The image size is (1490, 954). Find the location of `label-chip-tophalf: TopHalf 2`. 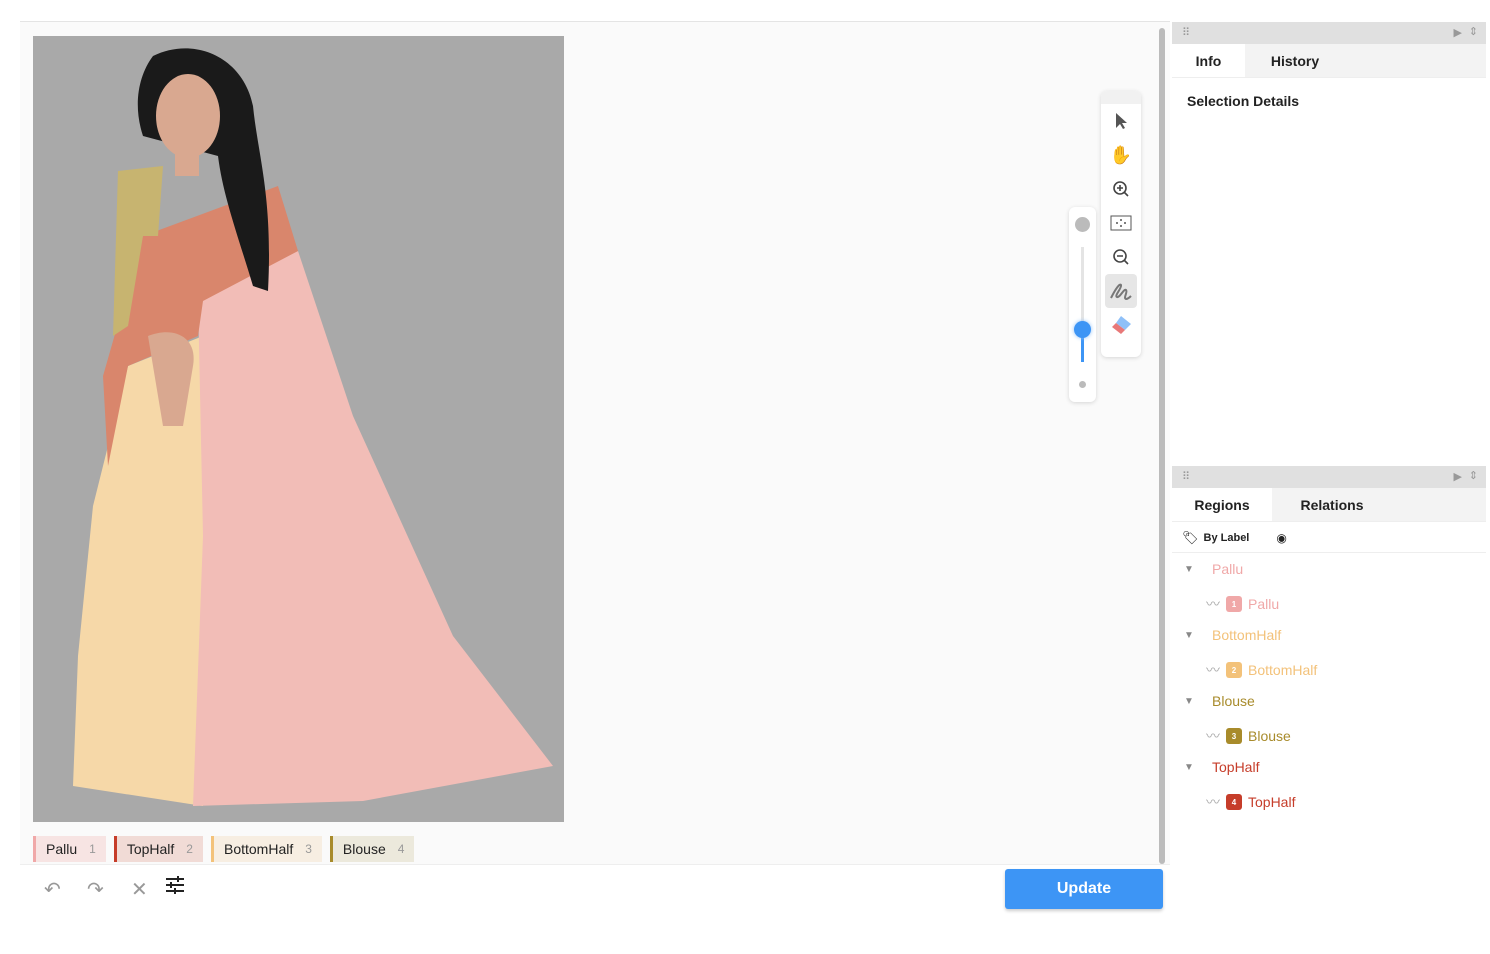

label-chip-tophalf: TopHalf 2 is located at coordinates (158, 849).